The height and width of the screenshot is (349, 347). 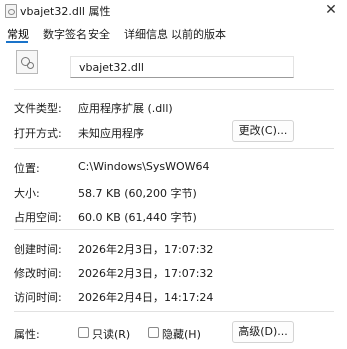 What do you see at coordinates (182, 67) in the screenshot?
I see `file-name-field: vbajet32.dll` at bounding box center [182, 67].